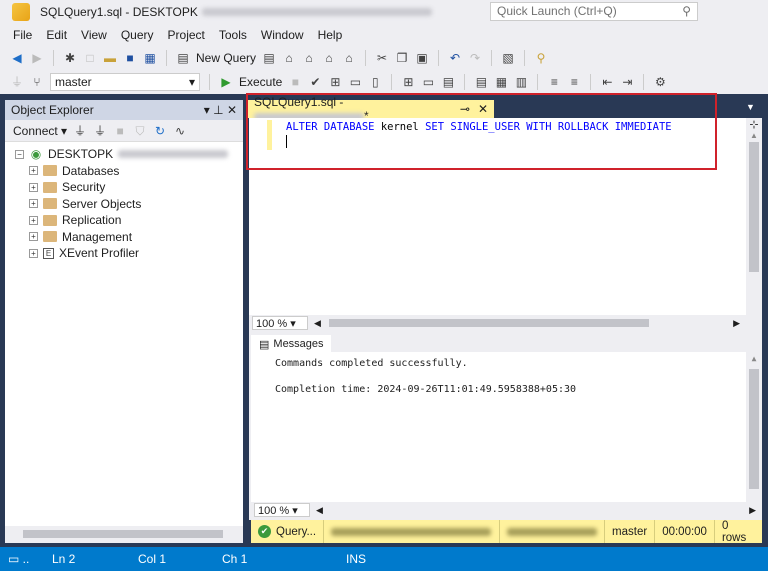 The image size is (768, 571). I want to click on tree-label: Server Objects, so click(102, 203).